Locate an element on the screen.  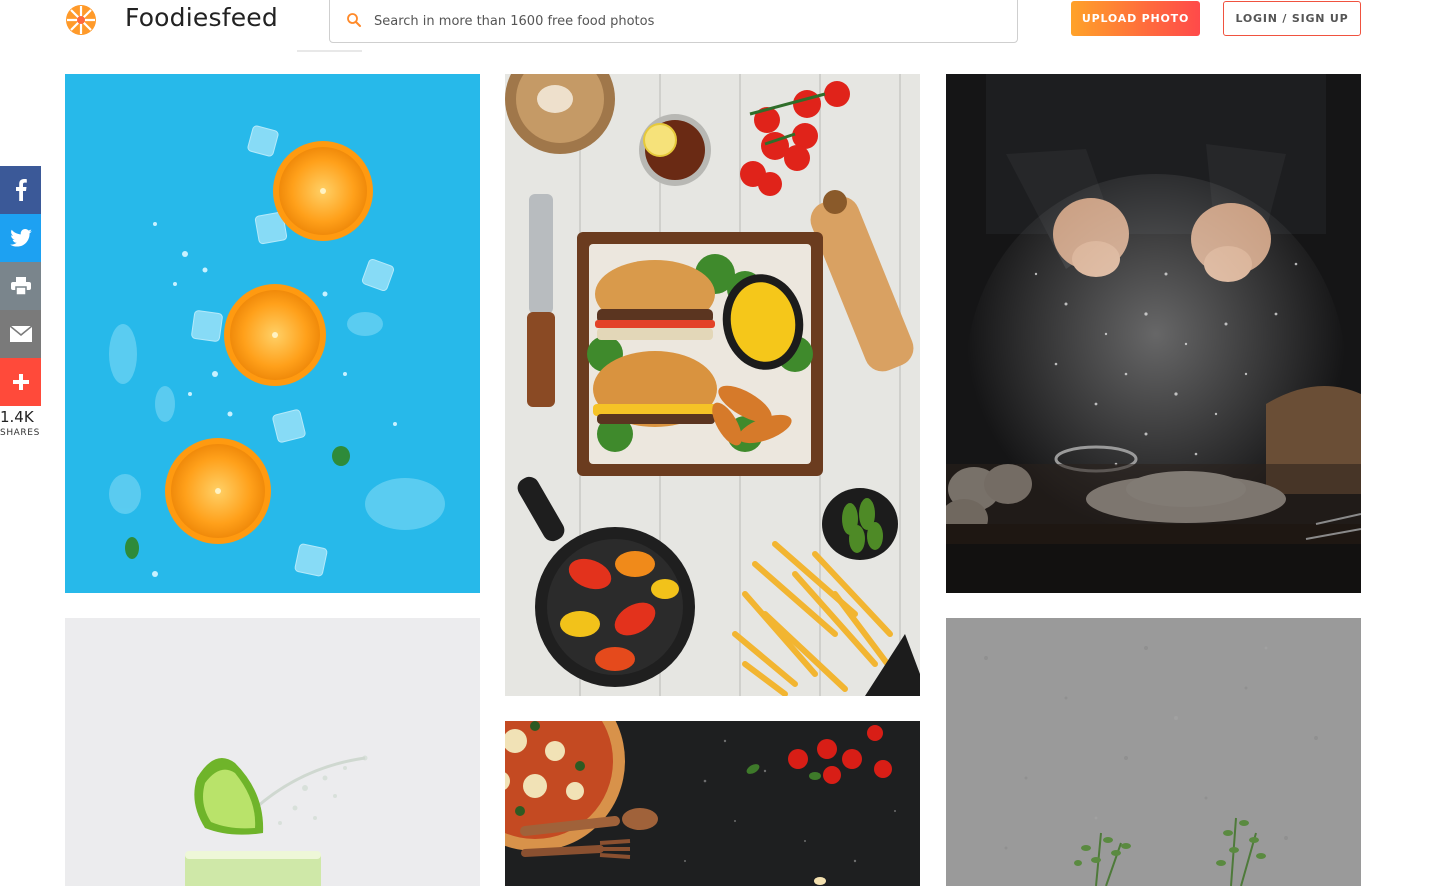
plus-icon is located at coordinates (20, 382).